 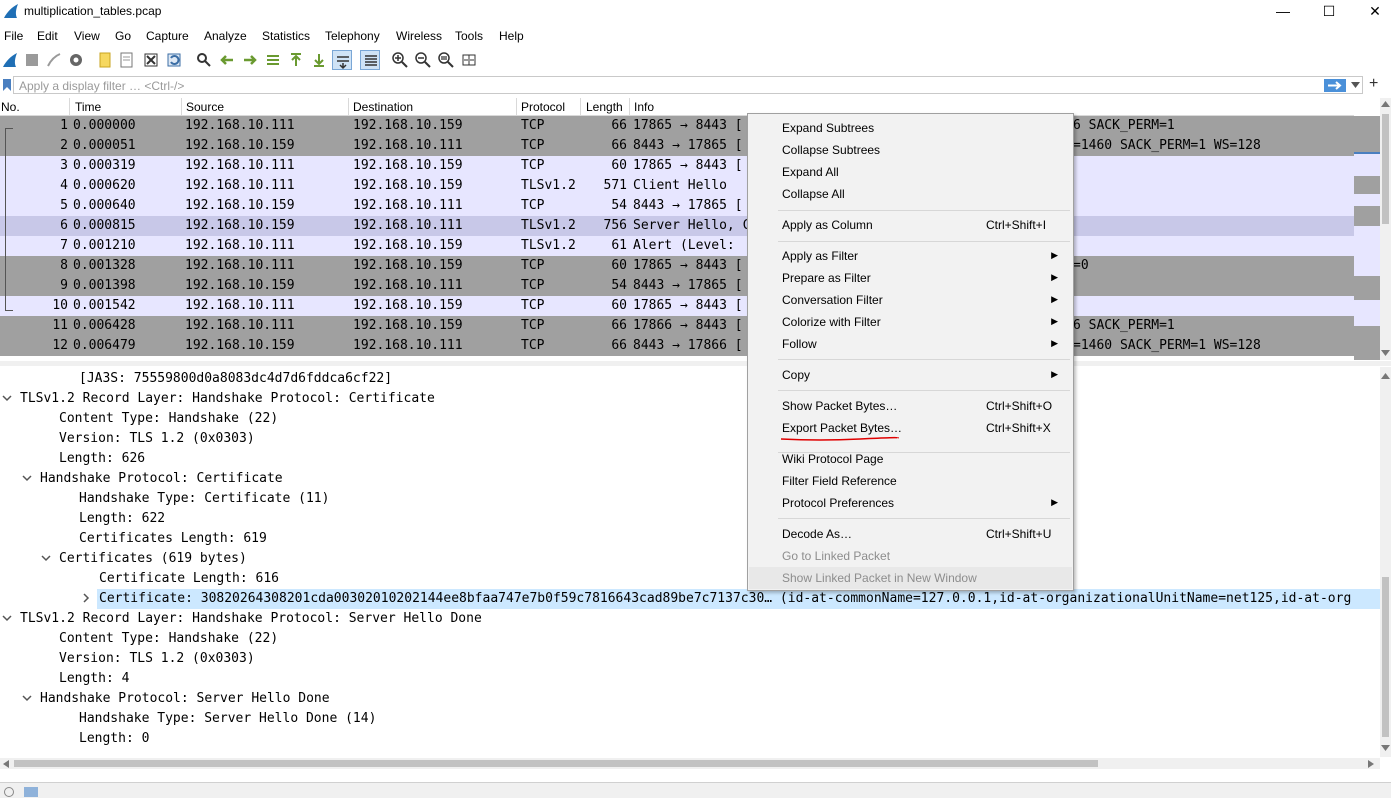 I want to click on detail-row: Certificates (619 bytes), so click(x=690, y=559).